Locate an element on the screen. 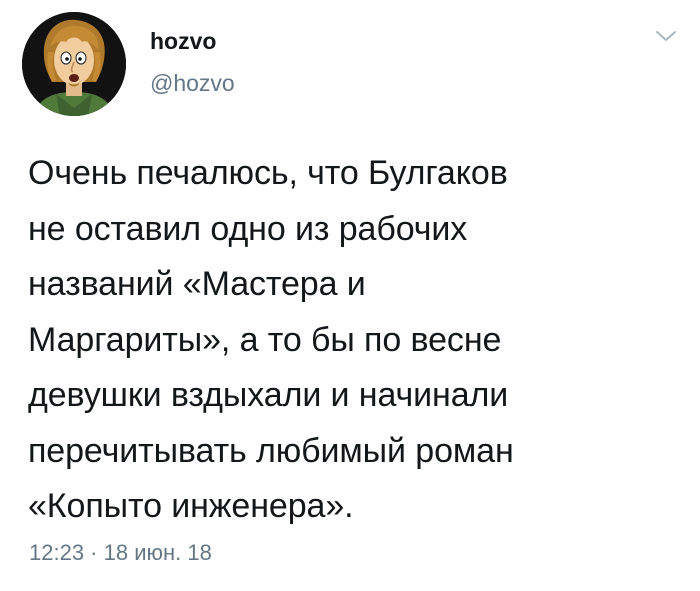 The image size is (700, 591). tweet-text-line: перечитывать любимый роман is located at coordinates (271, 450).